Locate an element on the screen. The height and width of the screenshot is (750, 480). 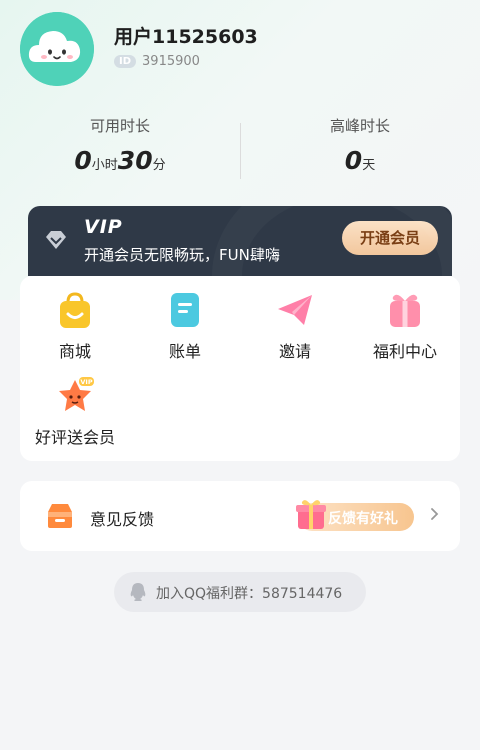
vip-title: VIP is located at coordinates (103, 227).